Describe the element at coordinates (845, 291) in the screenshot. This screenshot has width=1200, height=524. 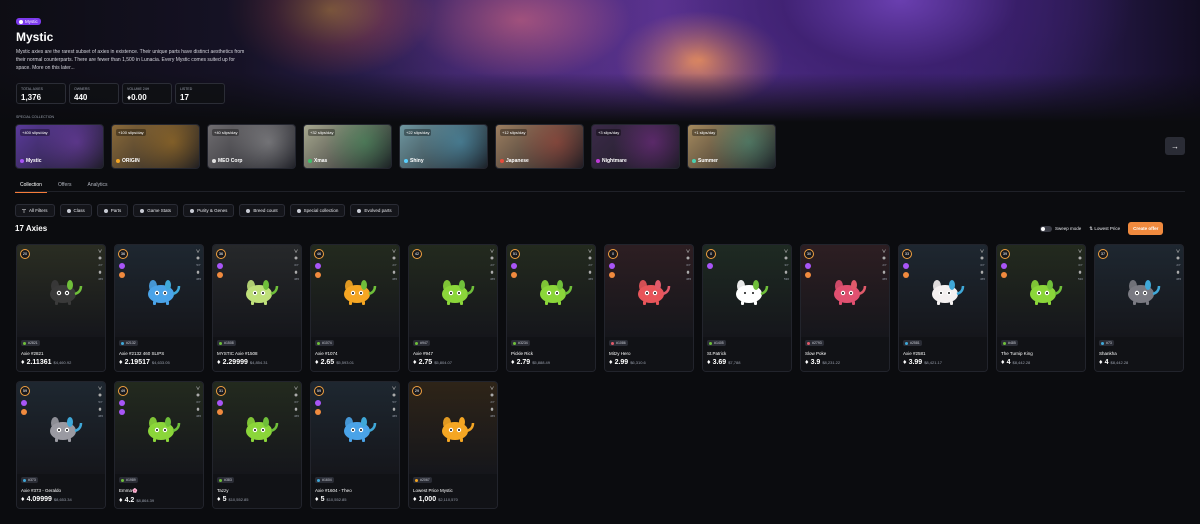
I see `axie-artwork: 30 2/7 465` at that location.